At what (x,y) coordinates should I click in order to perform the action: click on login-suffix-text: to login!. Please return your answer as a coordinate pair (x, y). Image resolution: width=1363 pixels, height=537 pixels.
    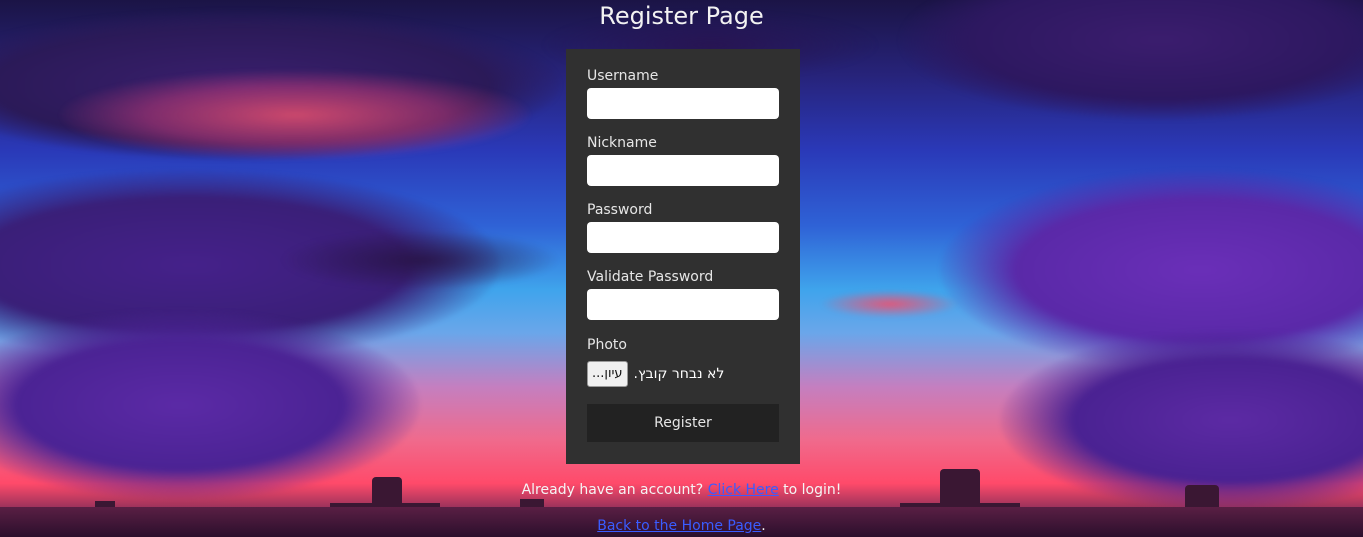
    Looking at the image, I should click on (812, 490).